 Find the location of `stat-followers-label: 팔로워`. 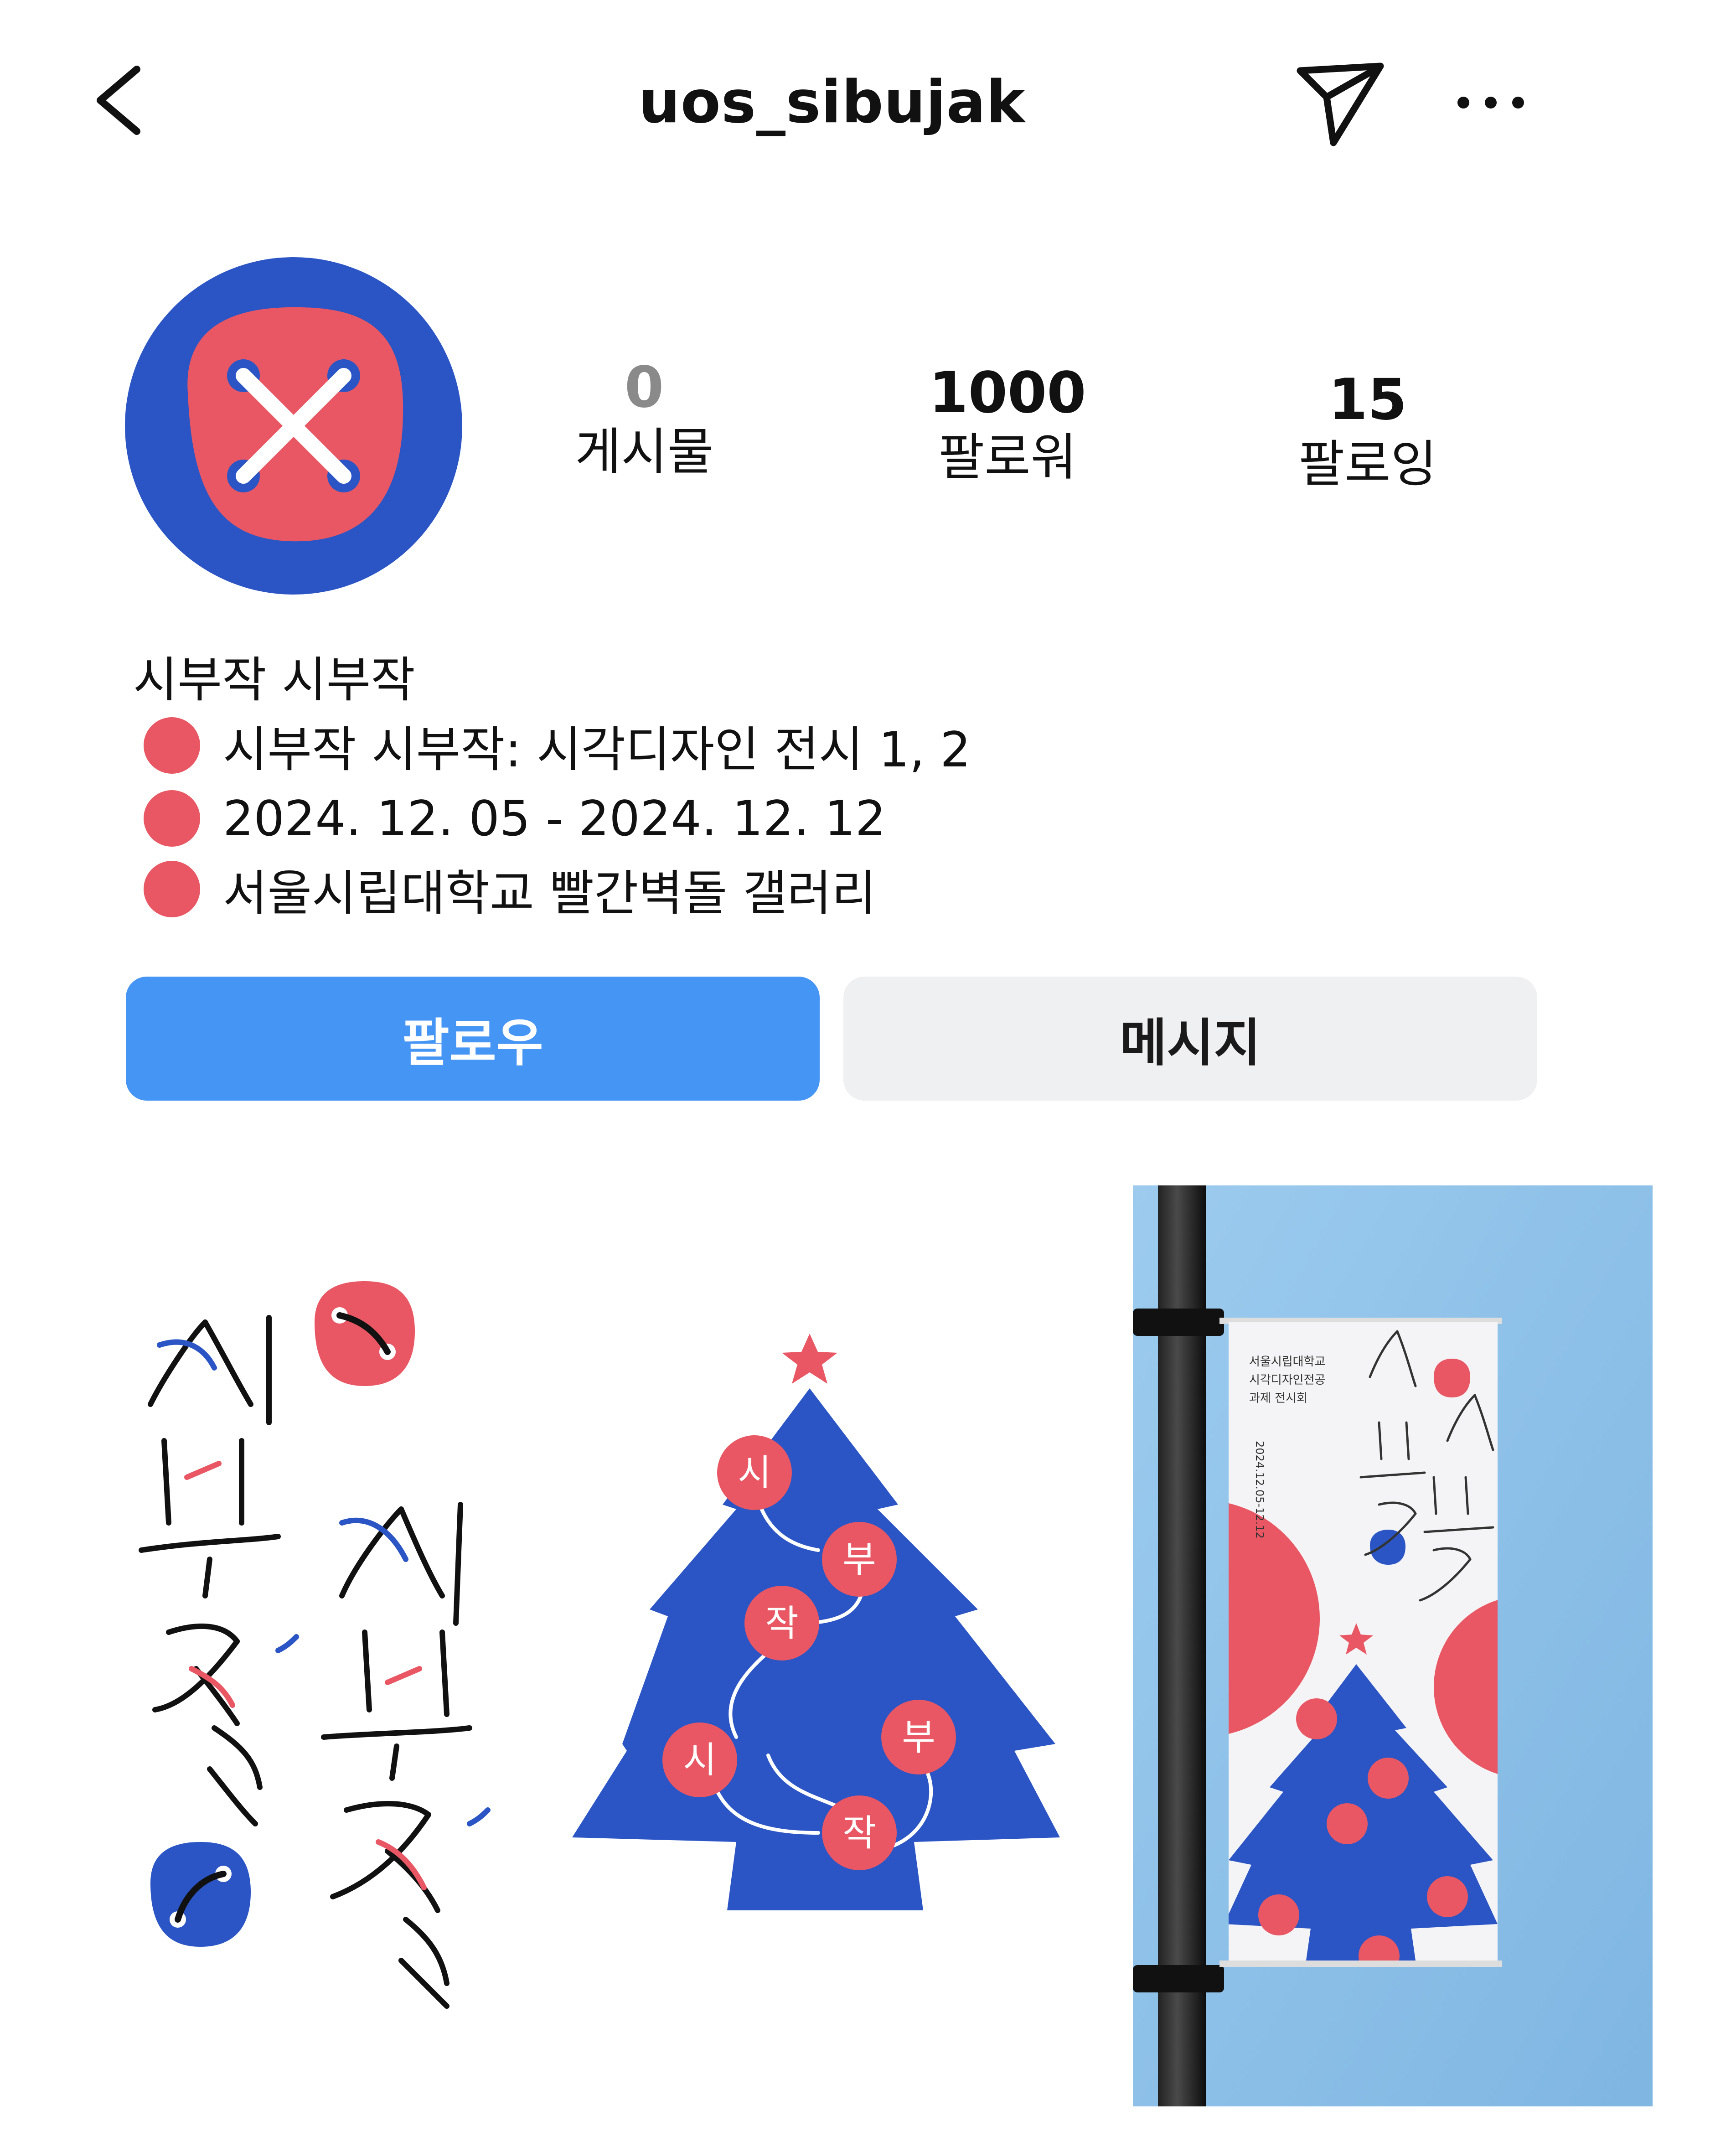

stat-followers-label: 팔로워 is located at coordinates (1007, 457).